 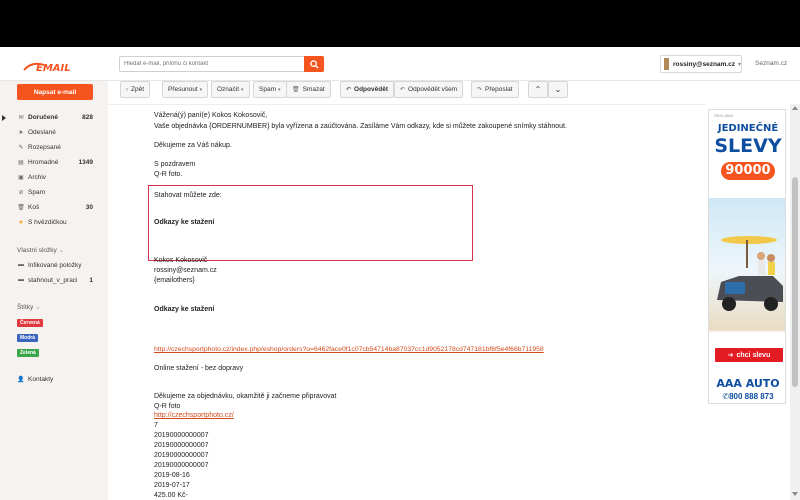 What do you see at coordinates (185, 270) in the screenshot?
I see `signature-email: rossiny@seznam.cz` at bounding box center [185, 270].